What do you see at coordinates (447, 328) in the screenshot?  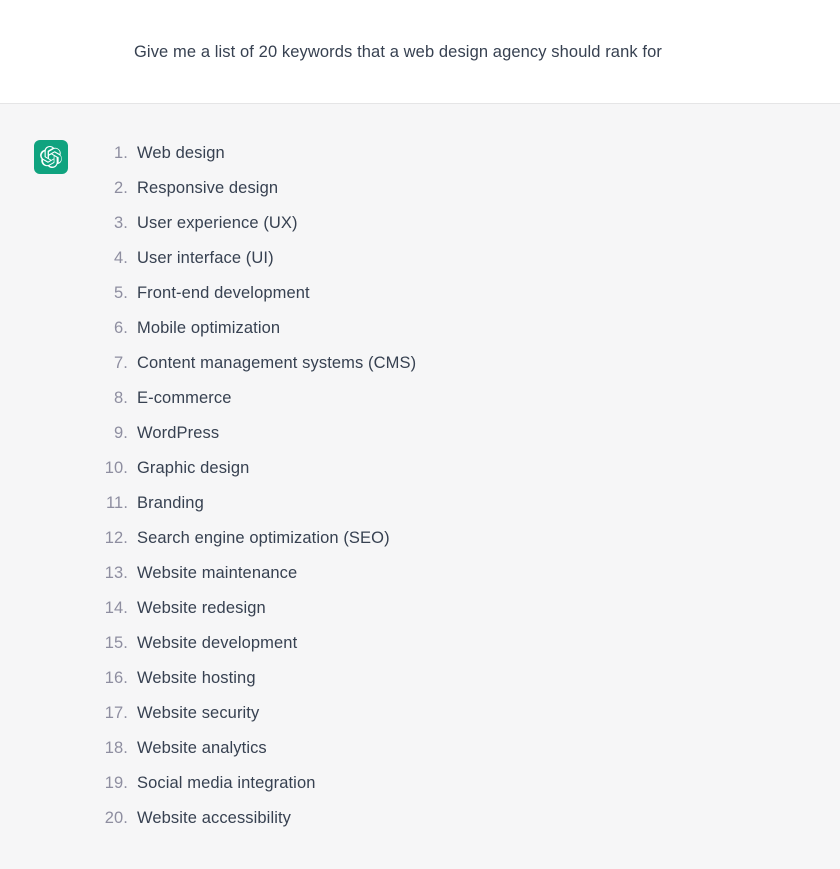 I see `list-item: 6. Mobile optimization` at bounding box center [447, 328].